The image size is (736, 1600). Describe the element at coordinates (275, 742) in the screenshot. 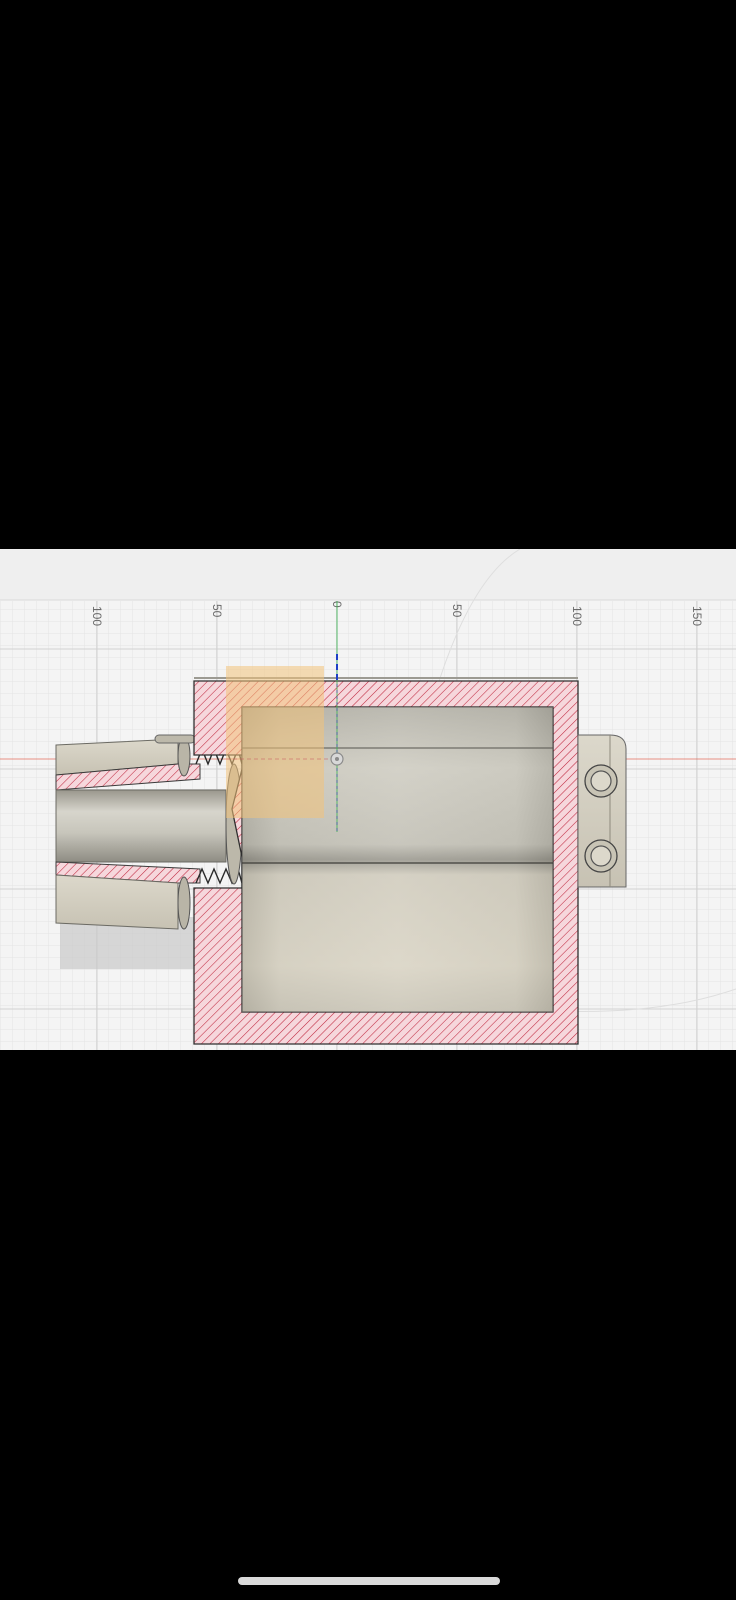

I see `selection-box` at that location.